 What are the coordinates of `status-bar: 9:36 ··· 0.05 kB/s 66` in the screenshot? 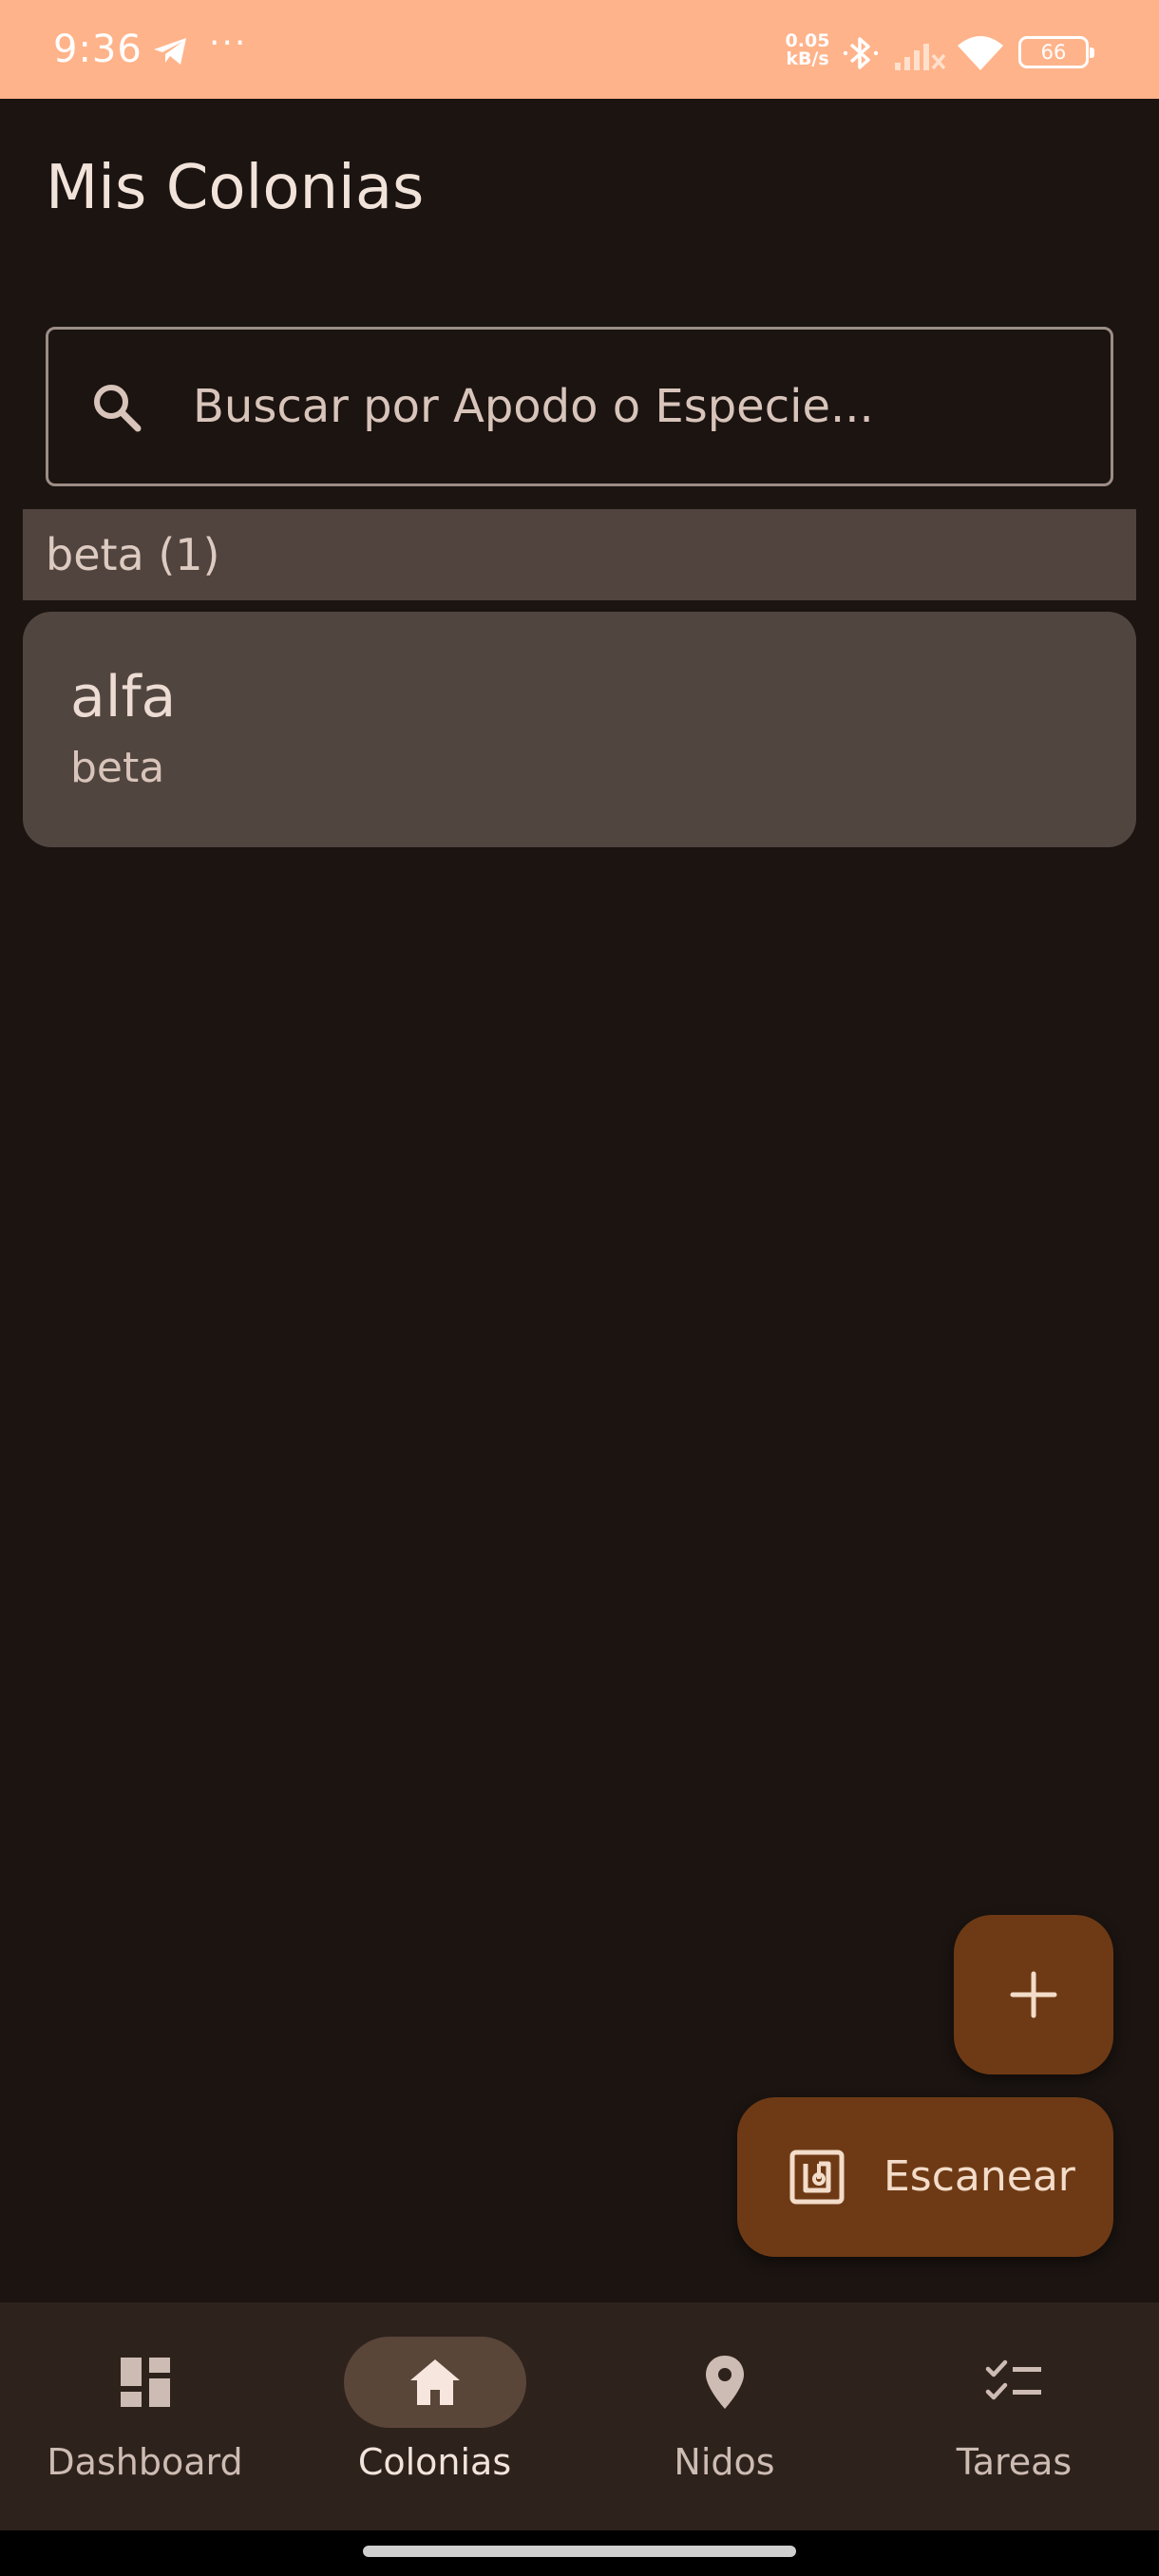 It's located at (579, 49).